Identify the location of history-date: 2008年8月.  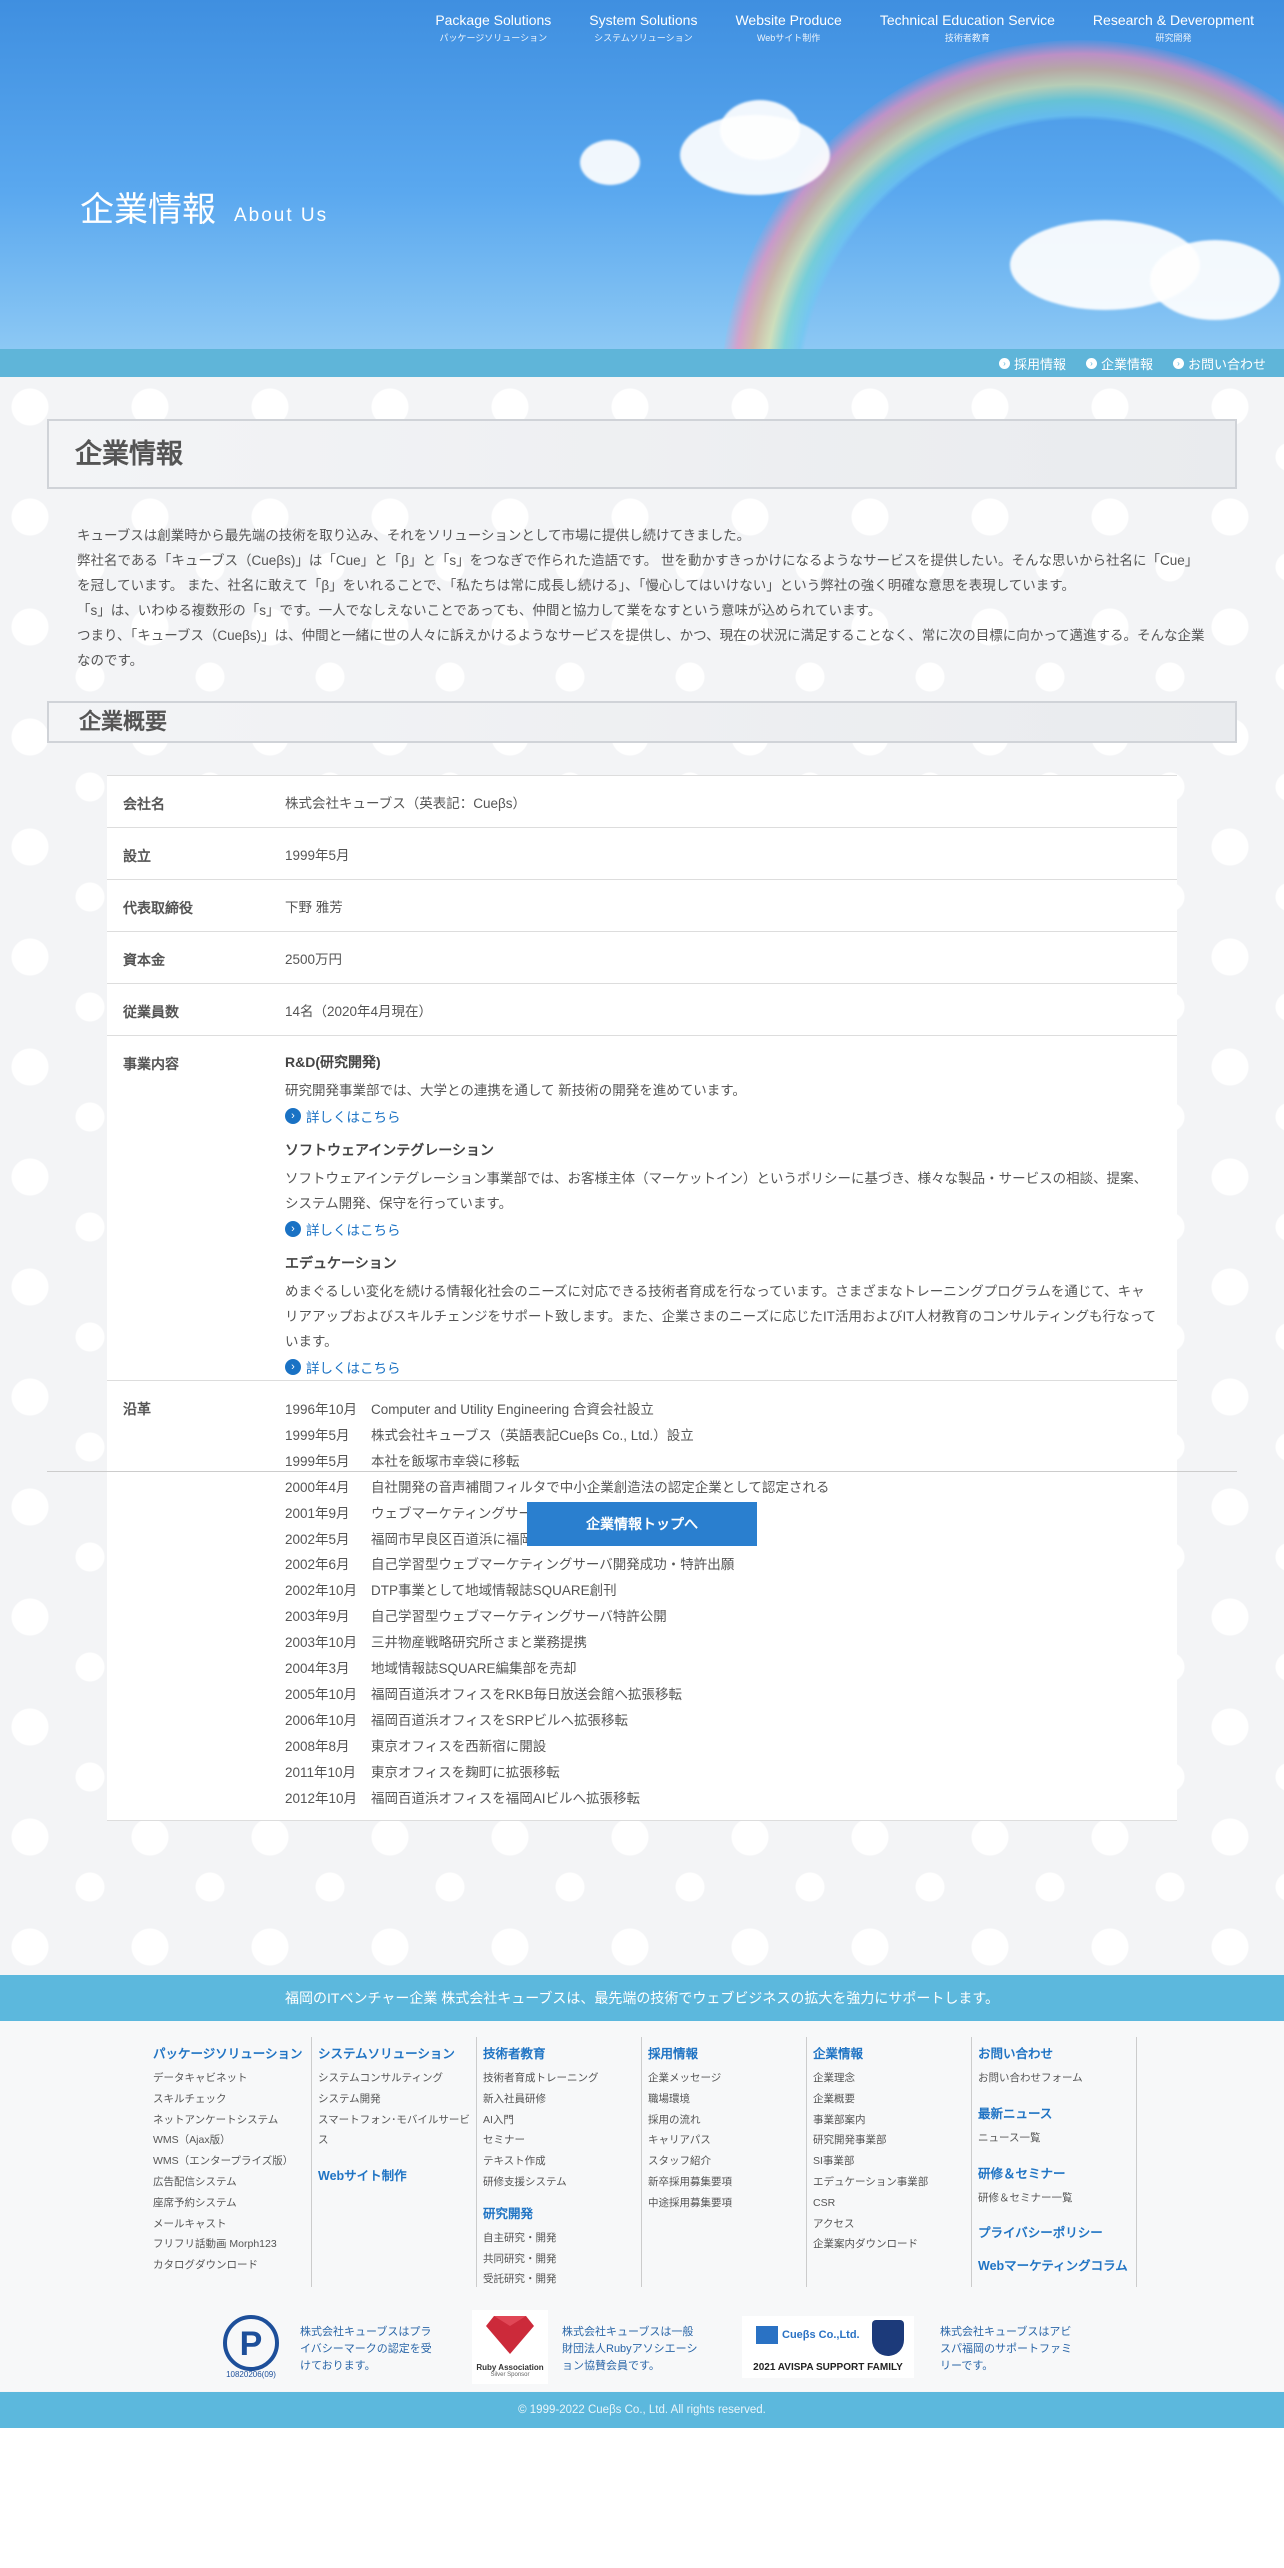
(317, 1746).